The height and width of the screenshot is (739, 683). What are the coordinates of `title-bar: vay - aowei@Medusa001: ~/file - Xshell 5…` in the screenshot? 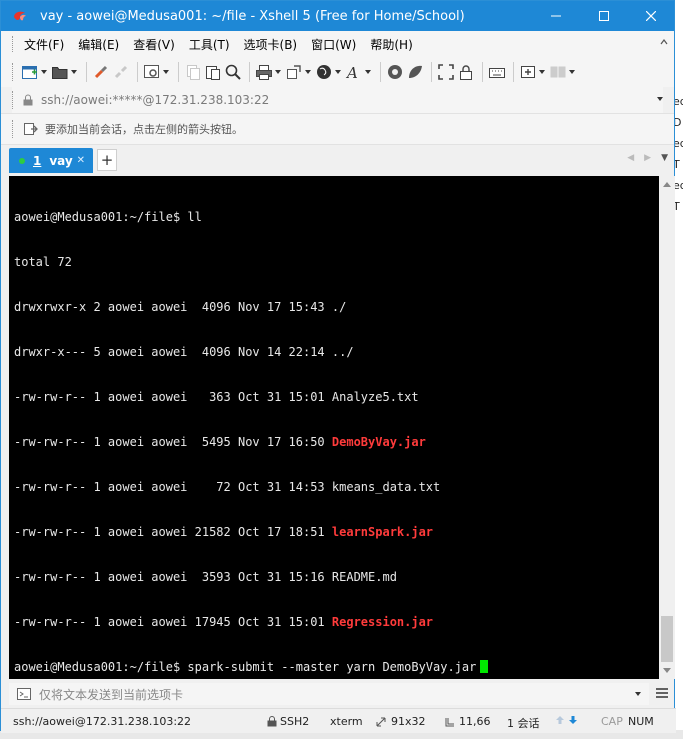 It's located at (337, 16).